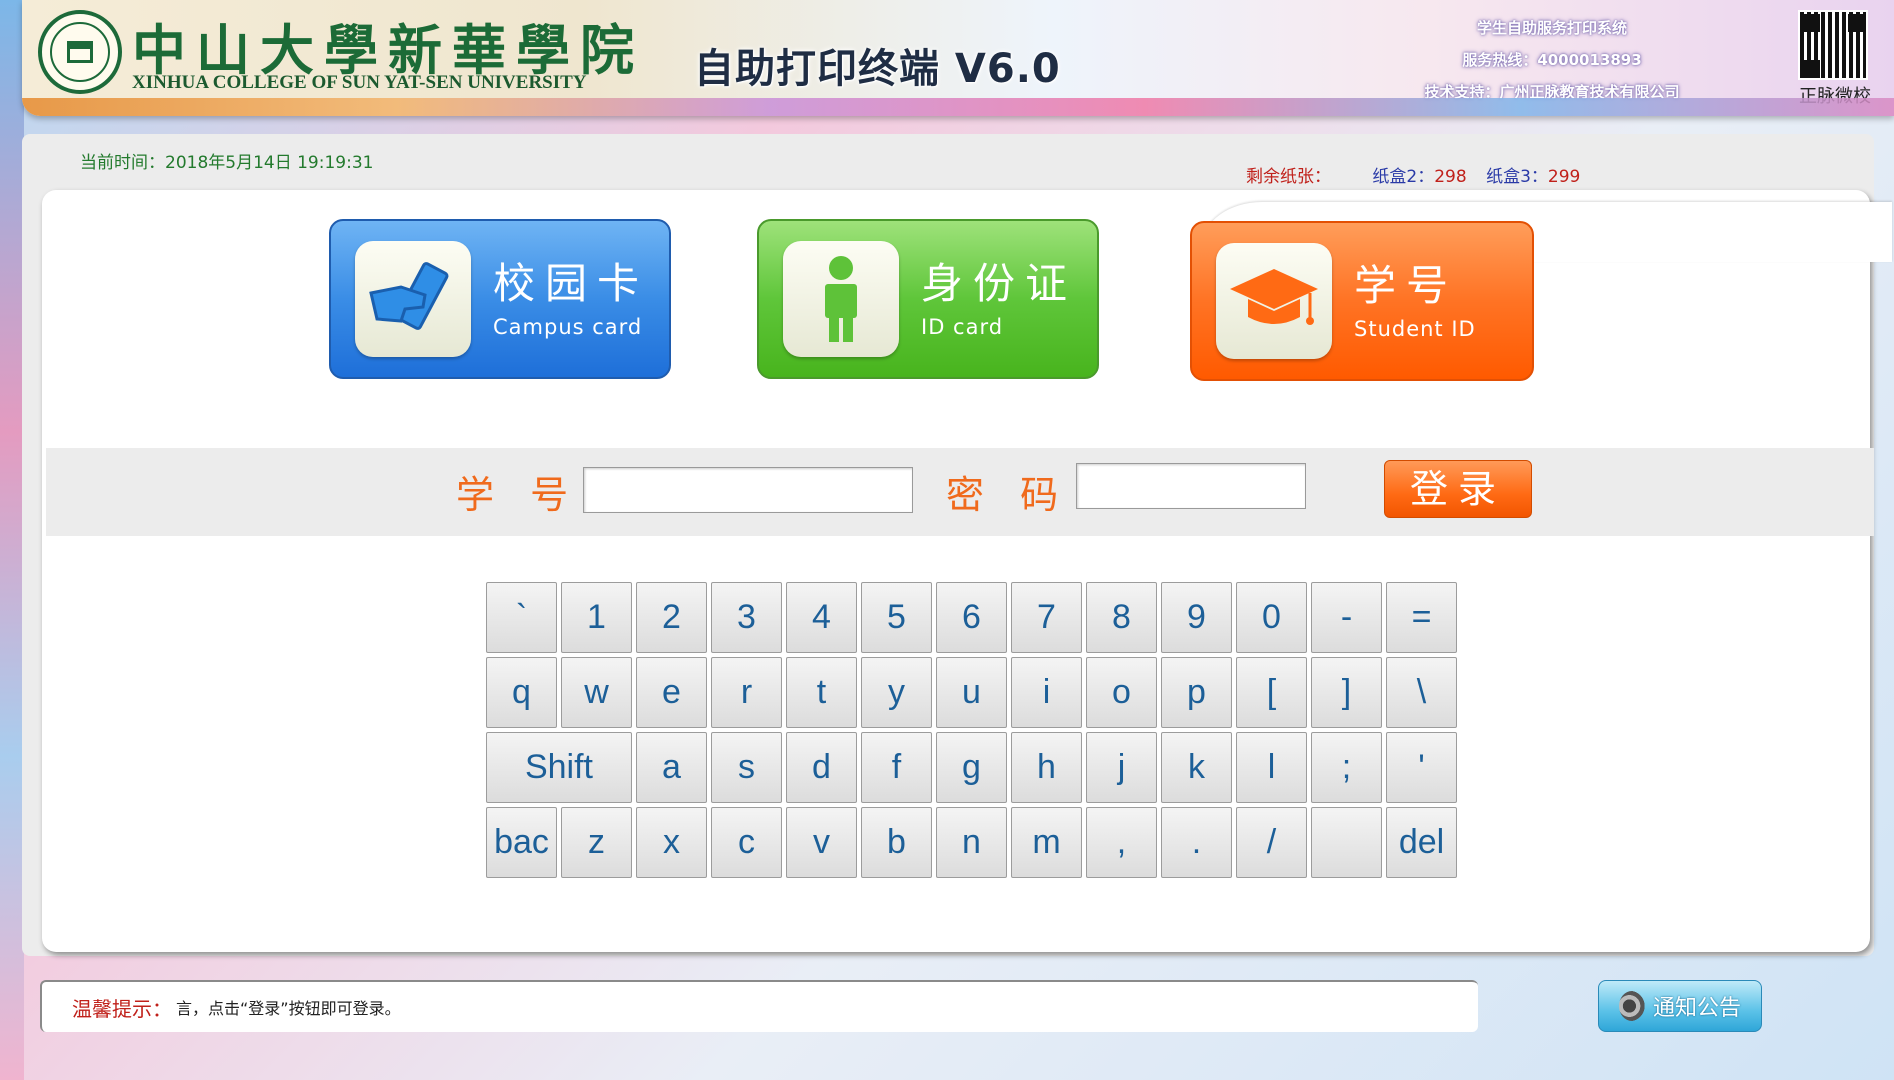  What do you see at coordinates (12, 540) in the screenshot?
I see `background-stripe` at bounding box center [12, 540].